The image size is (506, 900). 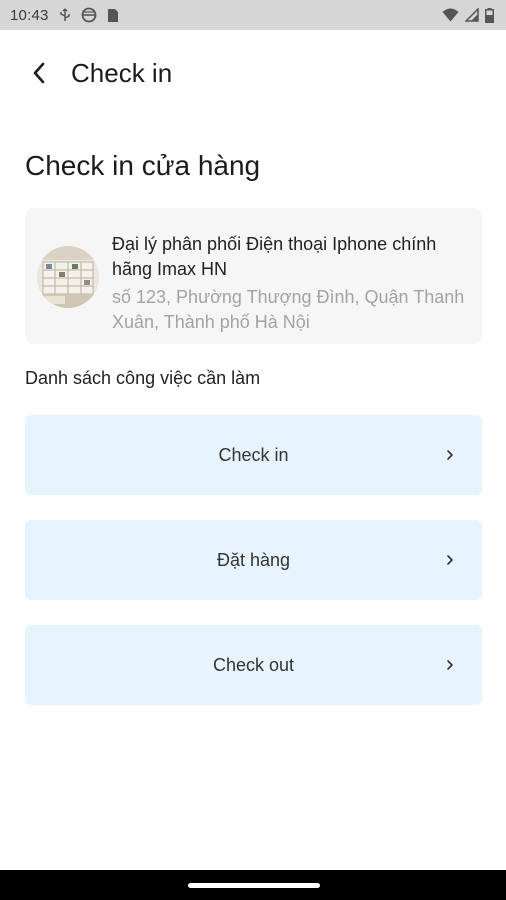 I want to click on store-image, so click(x=68, y=277).